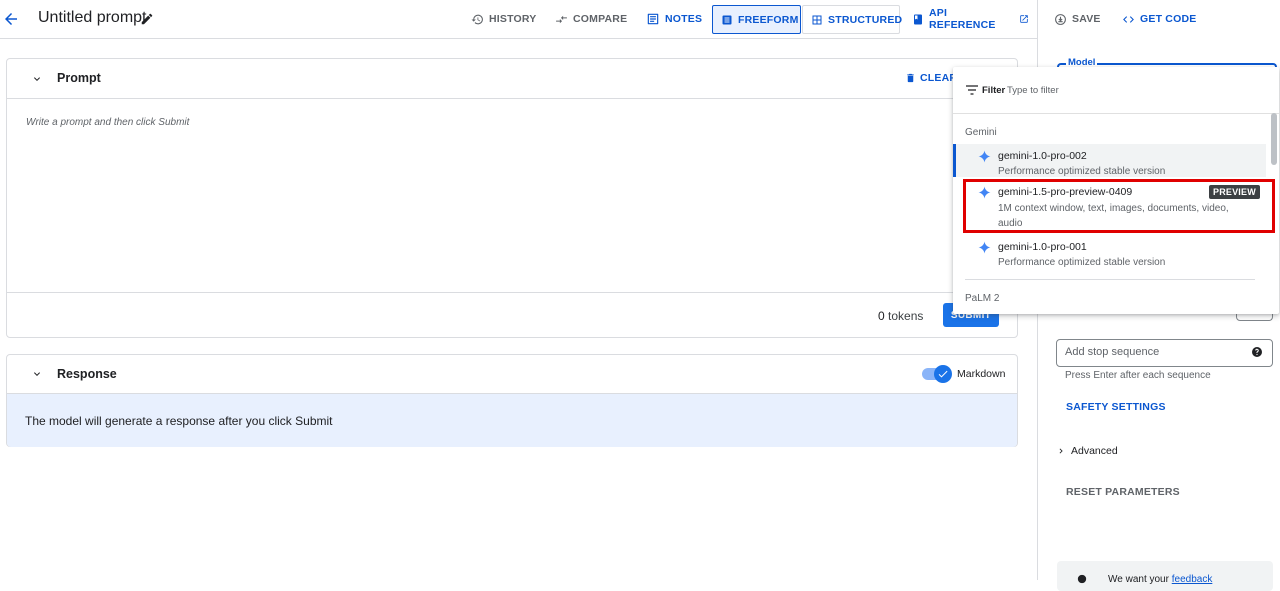  I want to click on save-button: SAVE, so click(1077, 19).